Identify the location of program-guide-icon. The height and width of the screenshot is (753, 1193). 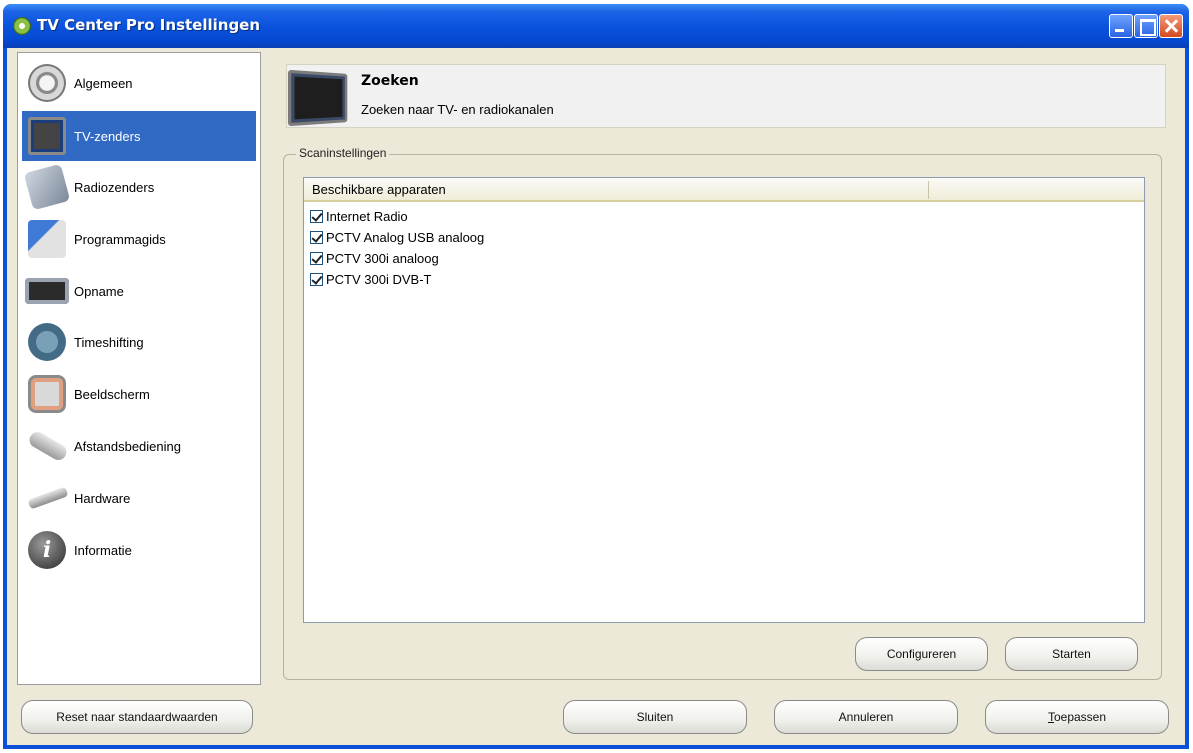
(47, 239).